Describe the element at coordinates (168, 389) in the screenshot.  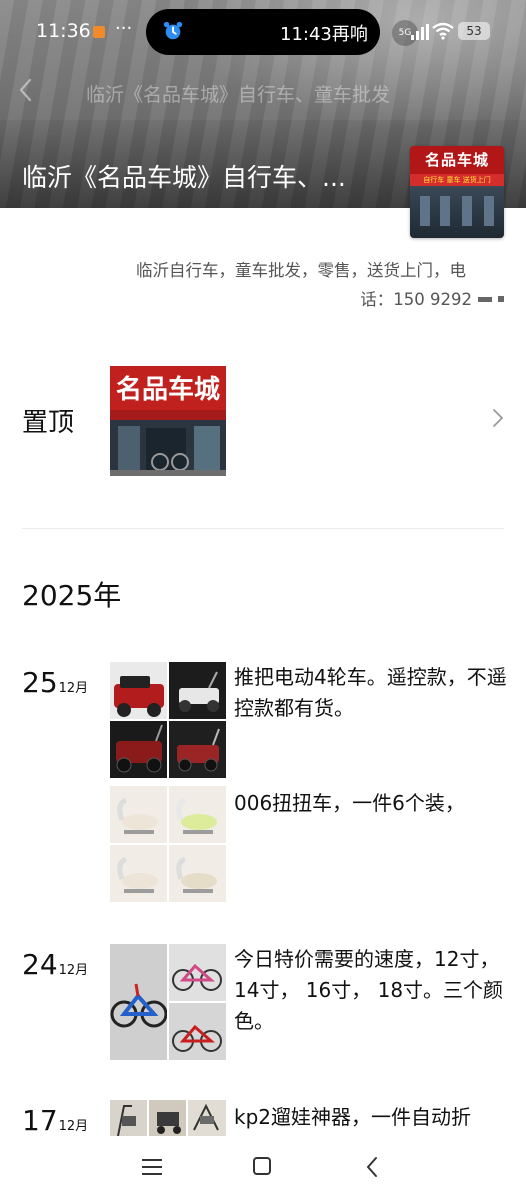
I see `pinned-thumb-sign: 名品车城` at that location.